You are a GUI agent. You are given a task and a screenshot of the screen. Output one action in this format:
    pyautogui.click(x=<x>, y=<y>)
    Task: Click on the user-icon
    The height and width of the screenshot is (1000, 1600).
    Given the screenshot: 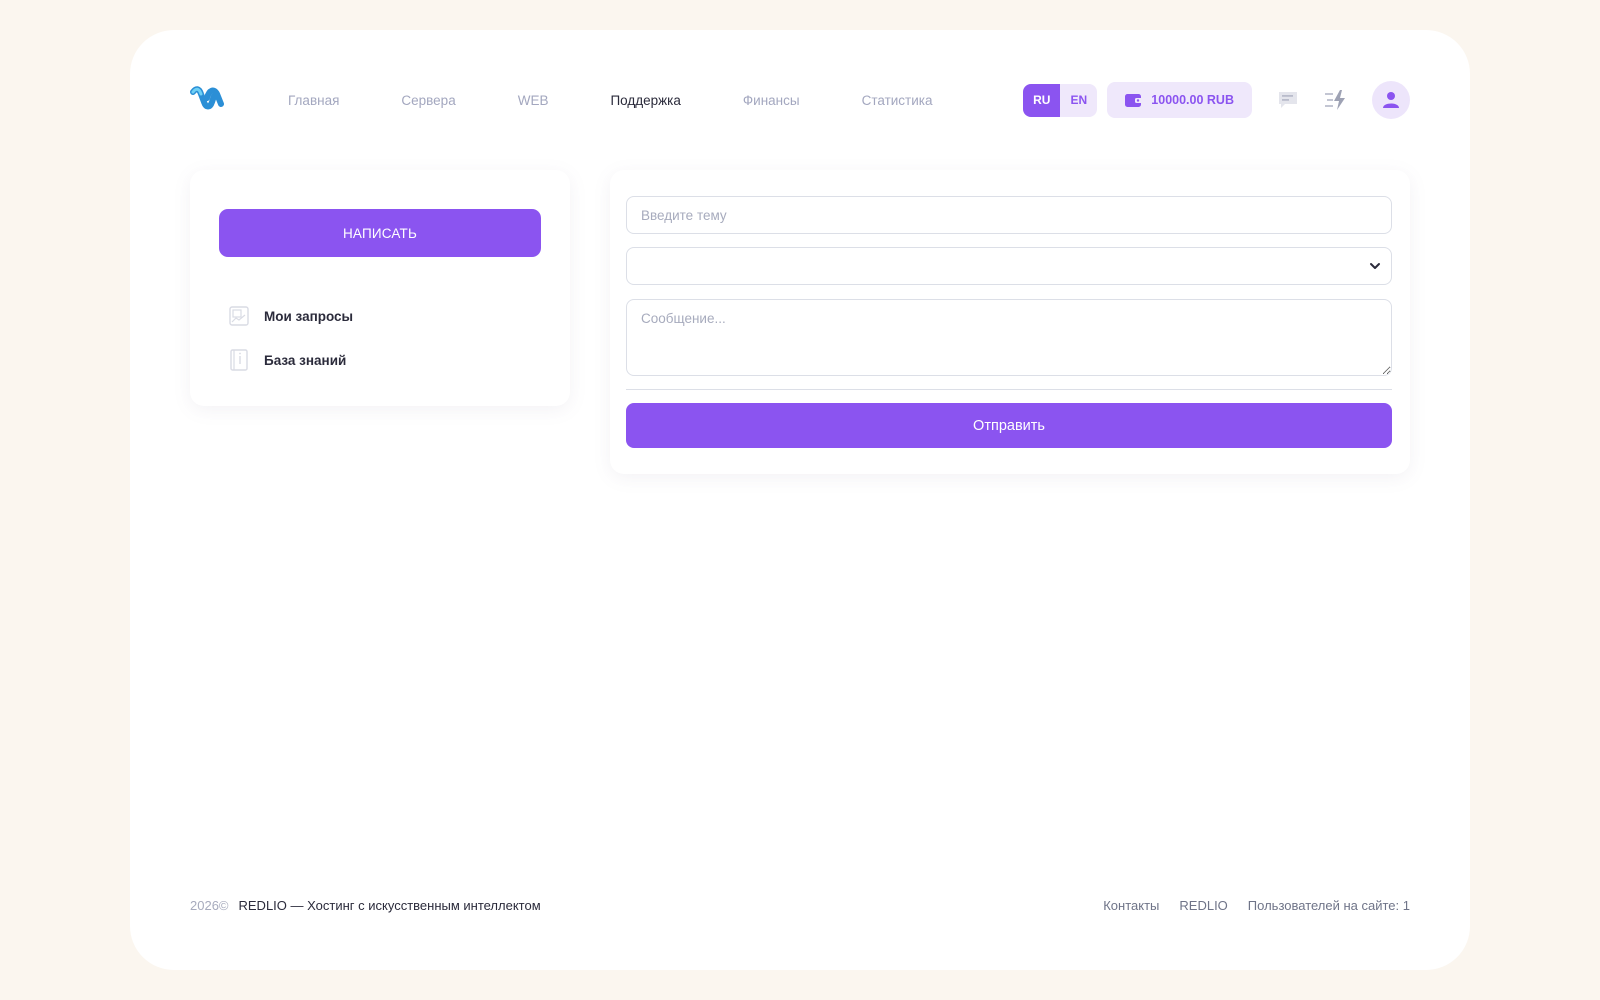 What is the action you would take?
    pyautogui.click(x=1391, y=100)
    